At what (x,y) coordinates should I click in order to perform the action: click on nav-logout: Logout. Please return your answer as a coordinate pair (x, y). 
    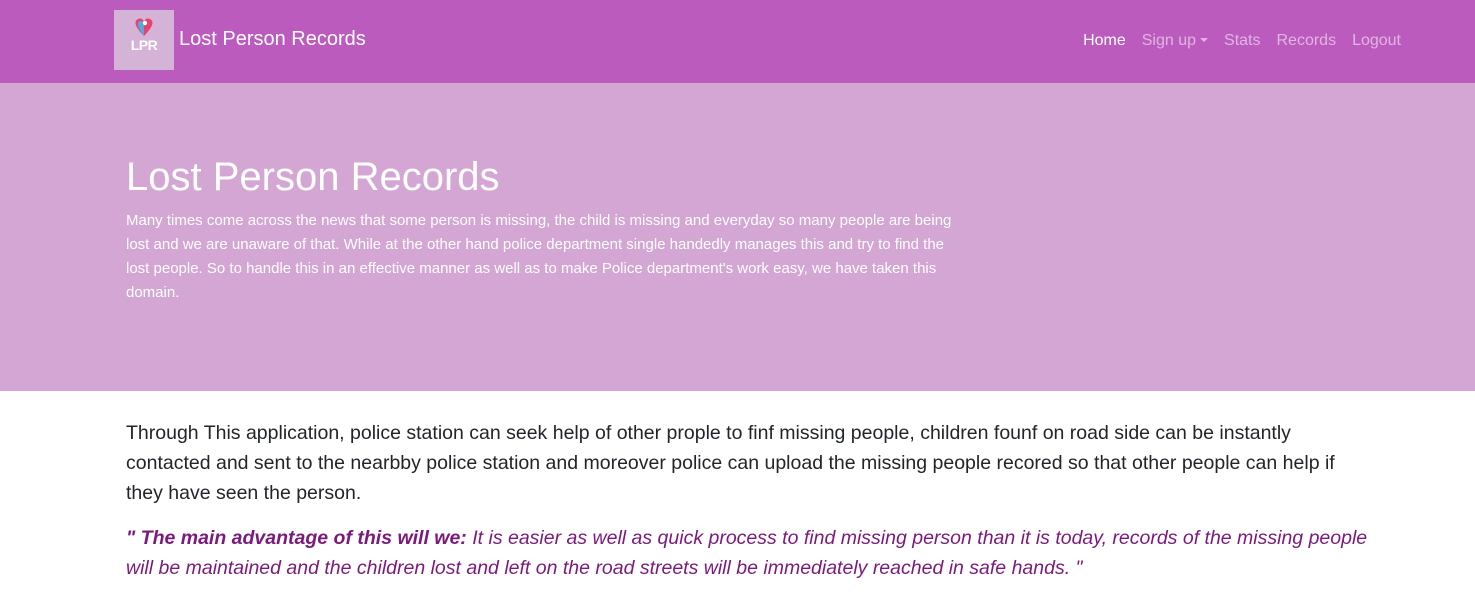
    Looking at the image, I should click on (1376, 41).